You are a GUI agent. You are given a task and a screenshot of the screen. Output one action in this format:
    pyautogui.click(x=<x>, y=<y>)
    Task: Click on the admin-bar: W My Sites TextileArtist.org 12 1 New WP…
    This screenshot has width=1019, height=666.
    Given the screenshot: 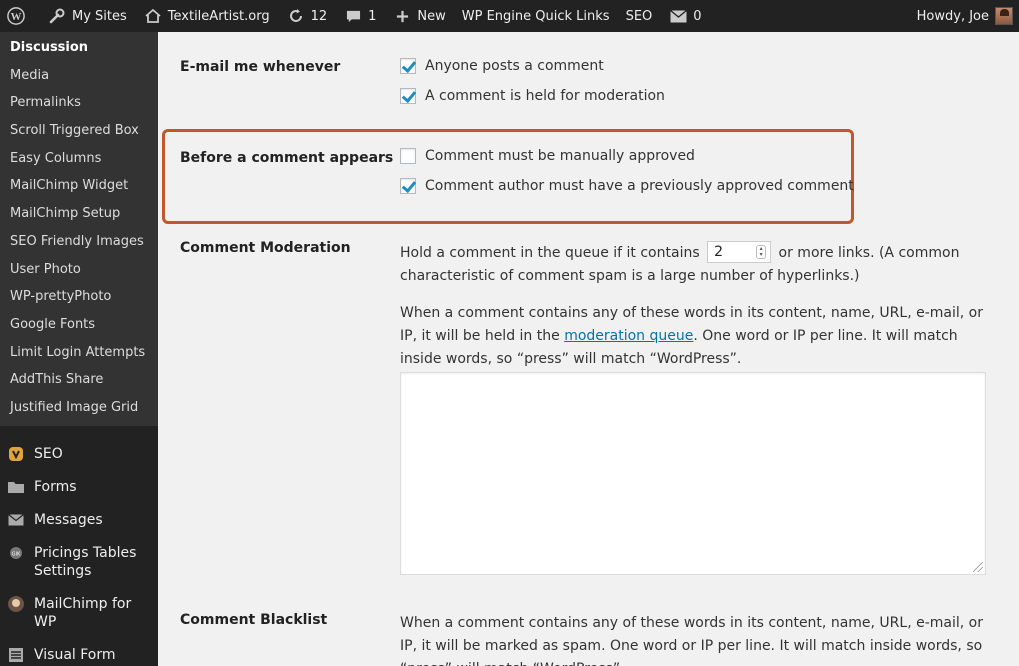 What is the action you would take?
    pyautogui.click(x=509, y=16)
    